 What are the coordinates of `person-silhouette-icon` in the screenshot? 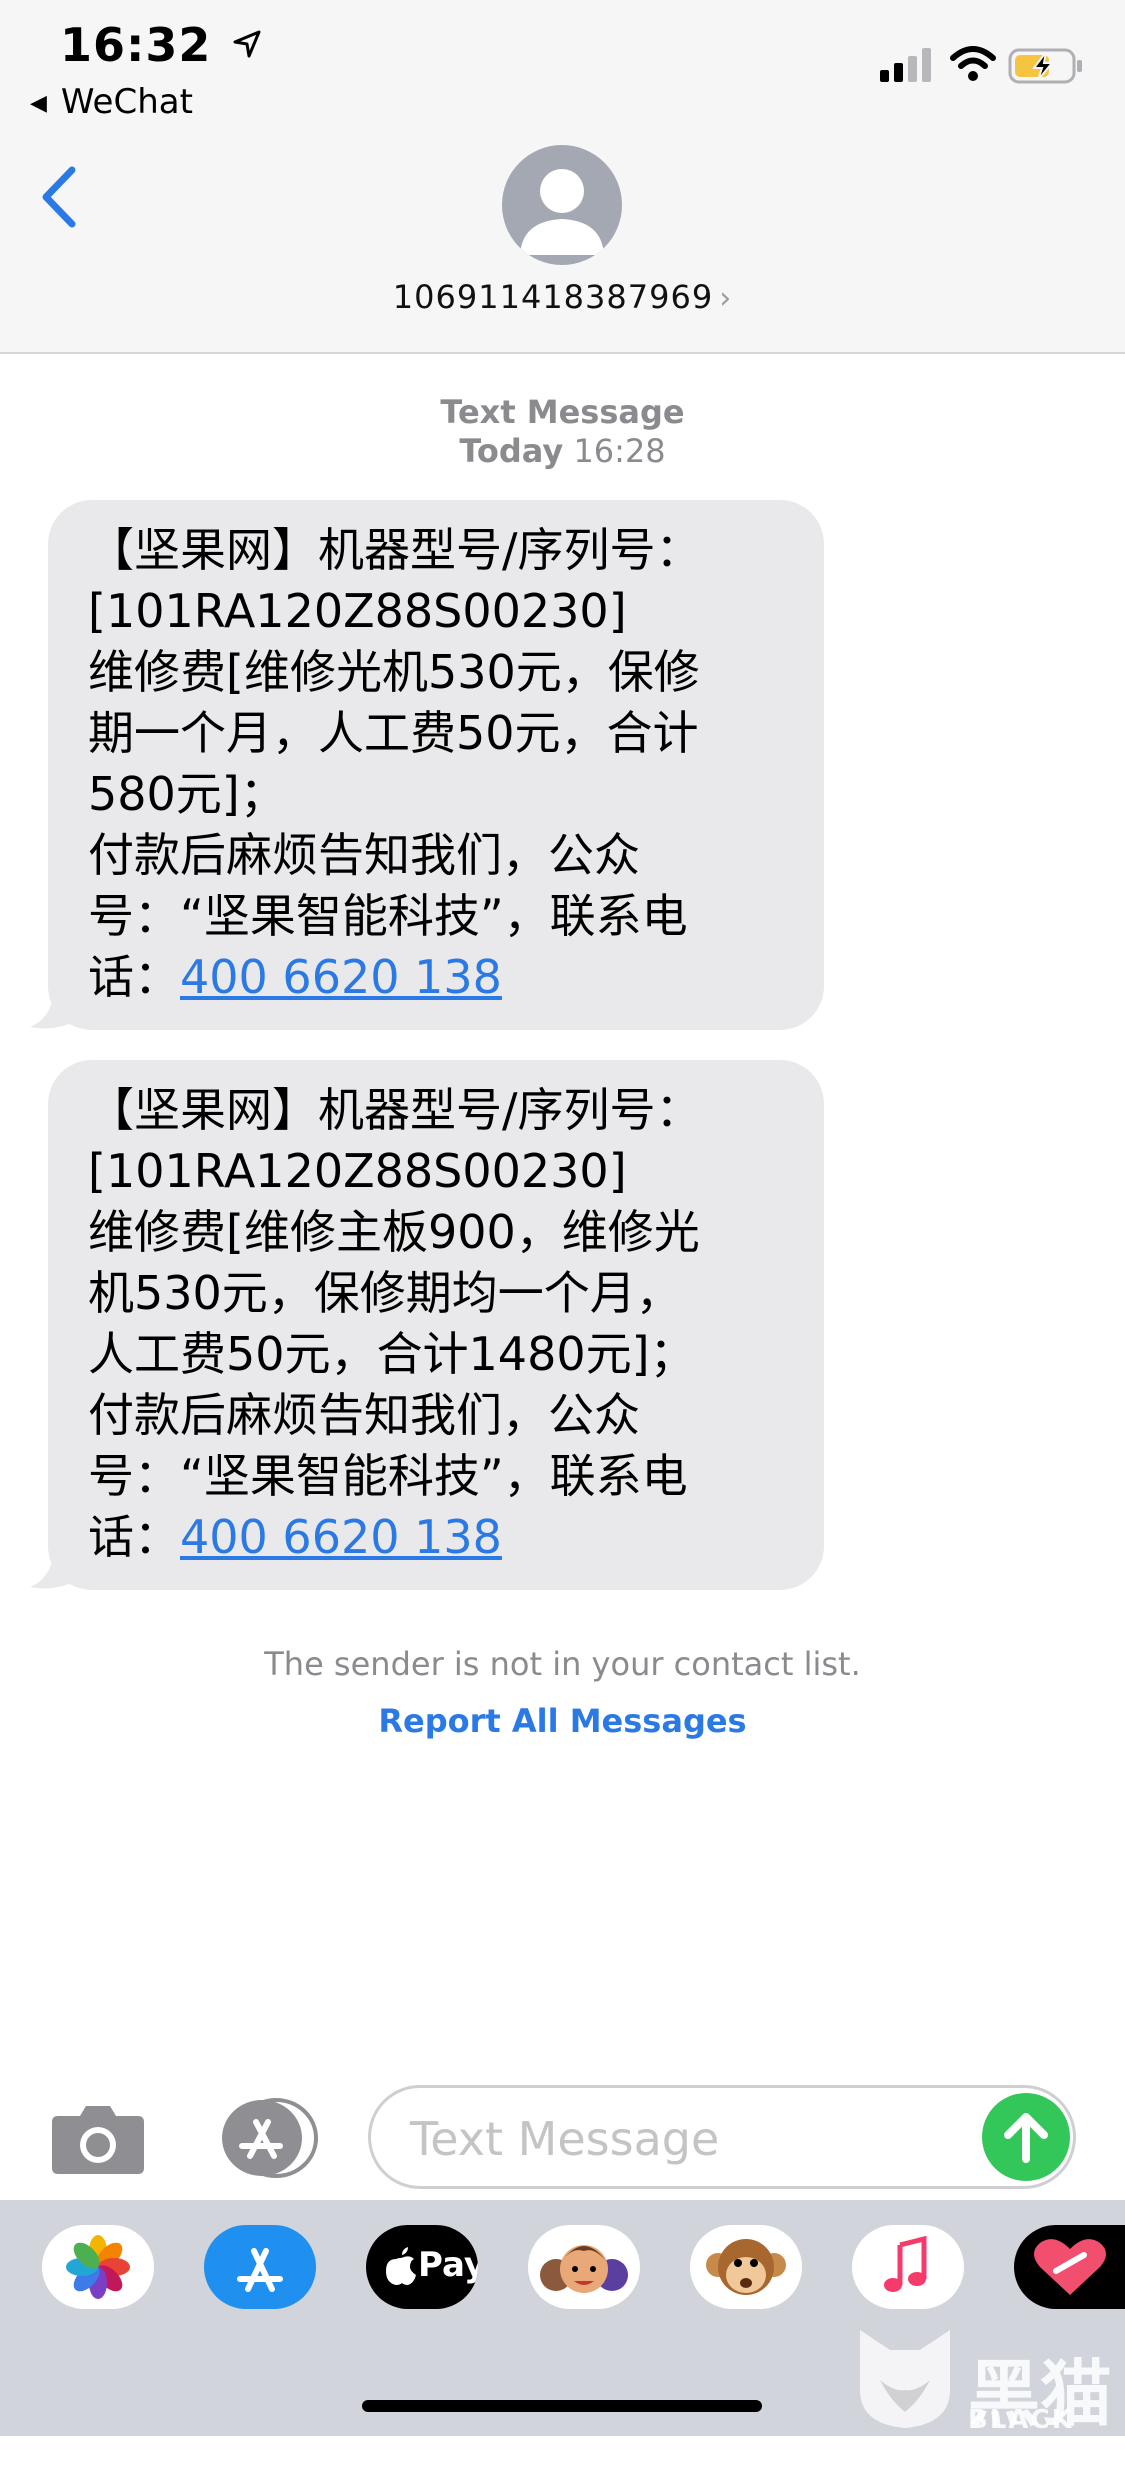 It's located at (562, 212).